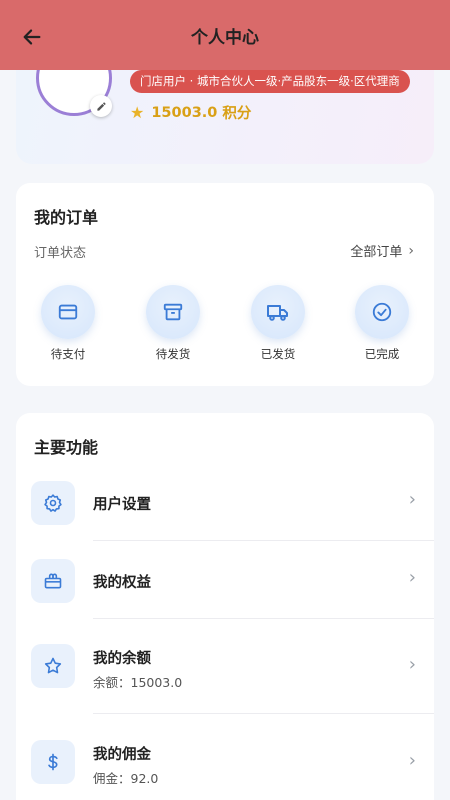 Image resolution: width=450 pixels, height=800 pixels. Describe the element at coordinates (126, 778) in the screenshot. I see `commission-value: 佣金：92.0` at that location.